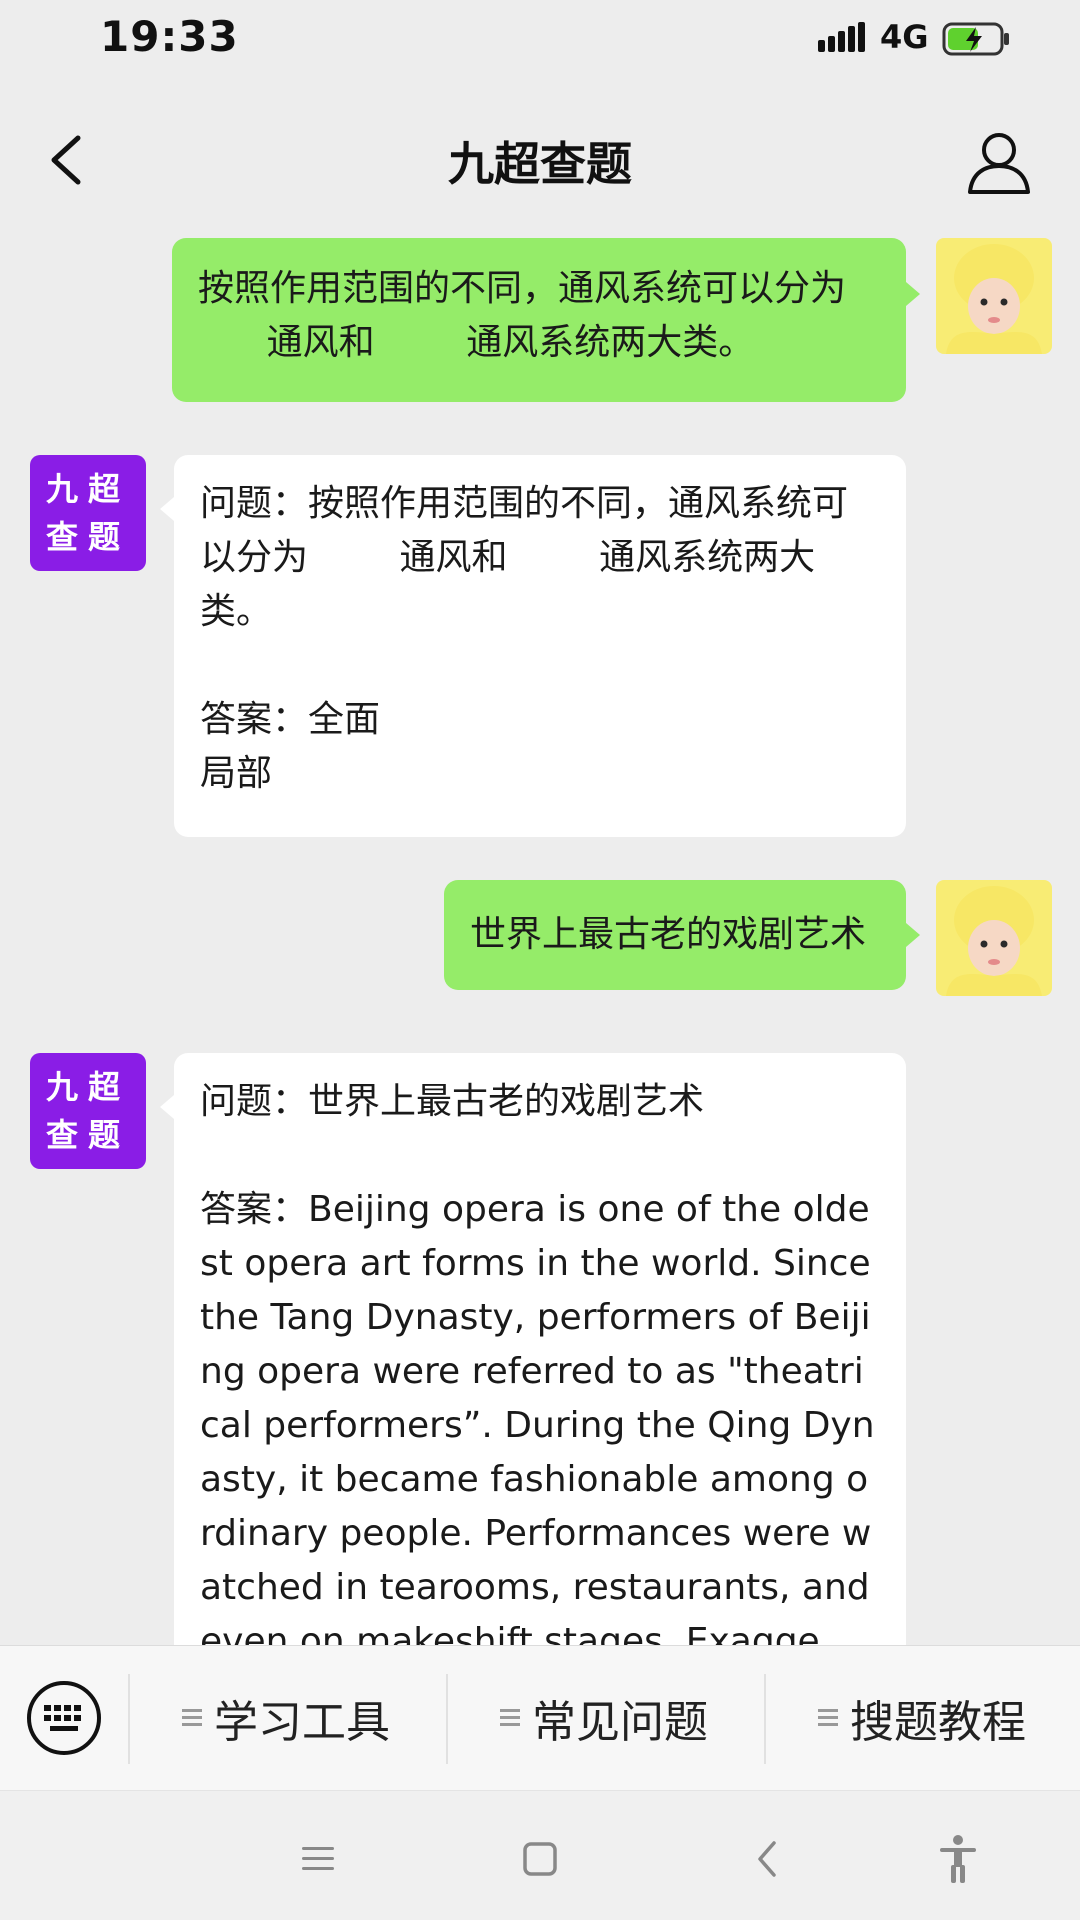 This screenshot has width=1080, height=1920. What do you see at coordinates (904, 37) in the screenshot?
I see `network-type: 4G` at bounding box center [904, 37].